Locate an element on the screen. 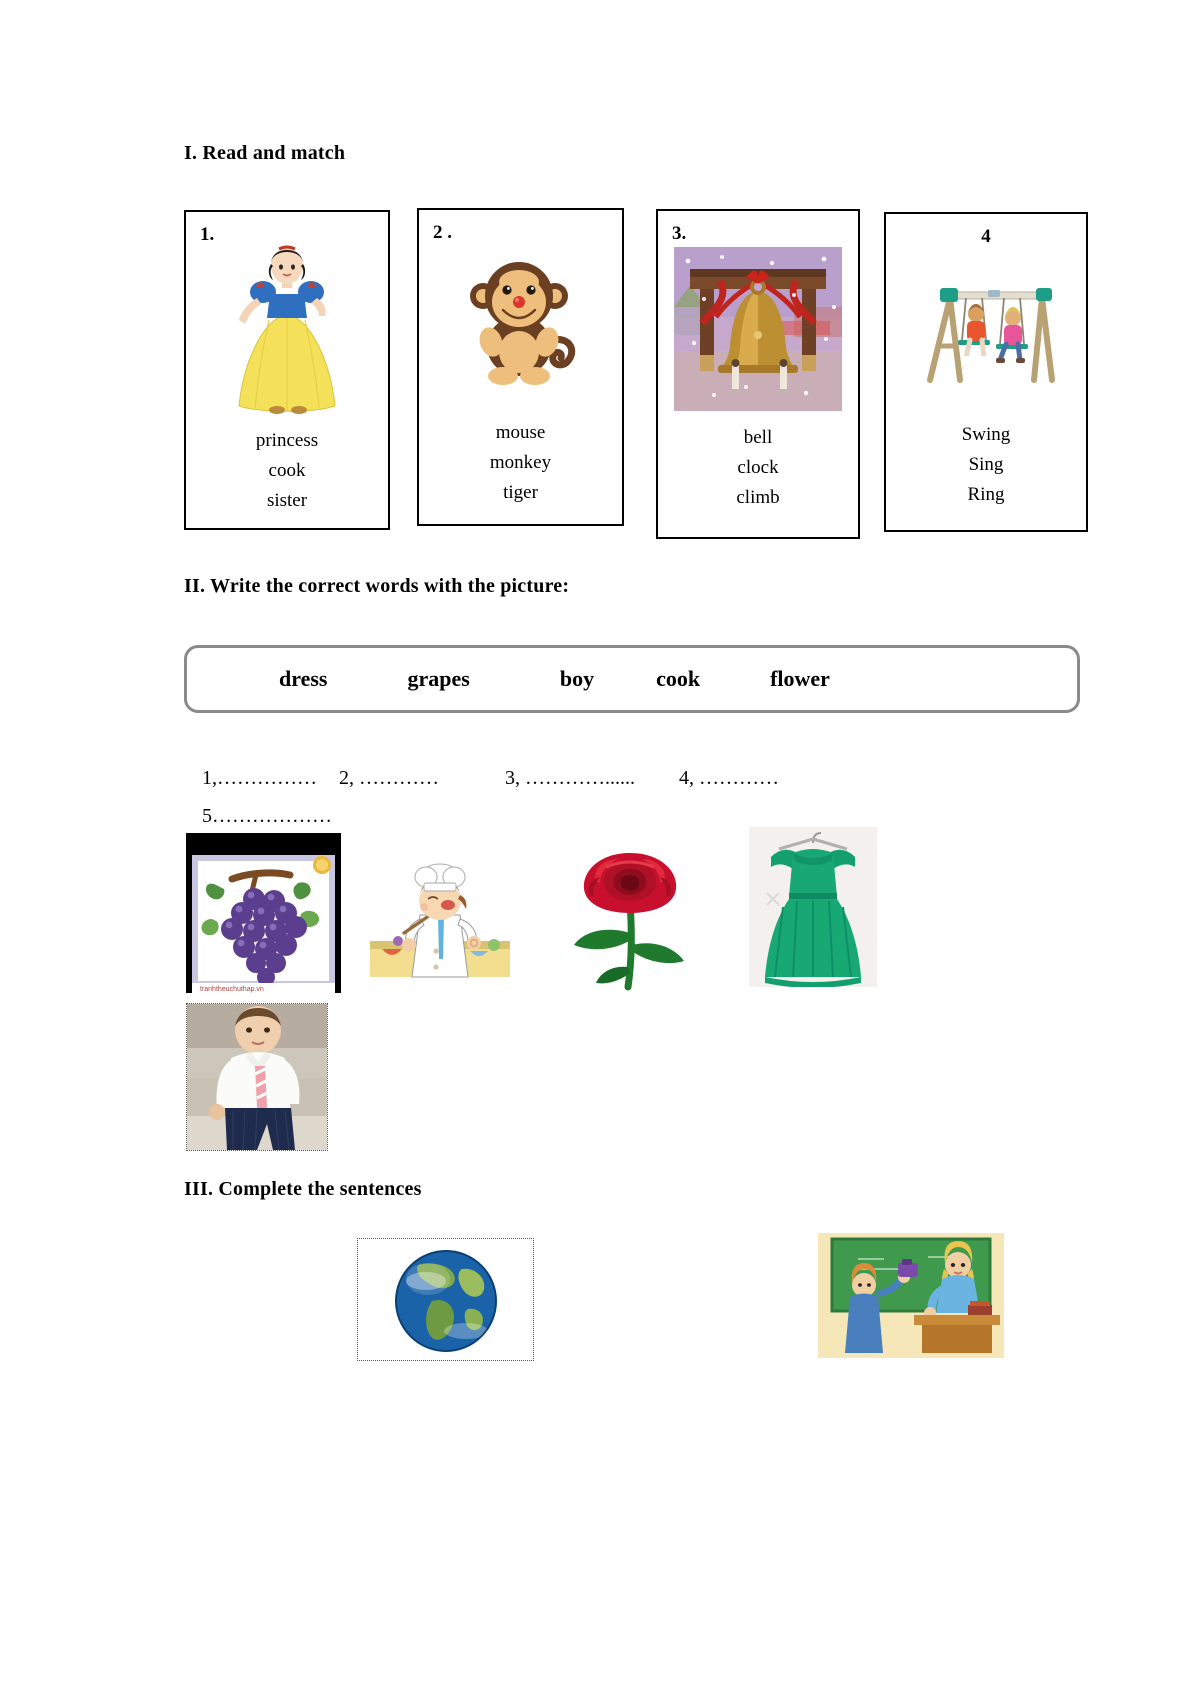 Image resolution: width=1200 pixels, height=1697 pixels. section-1-heading: I. Read and match is located at coordinates (265, 153).